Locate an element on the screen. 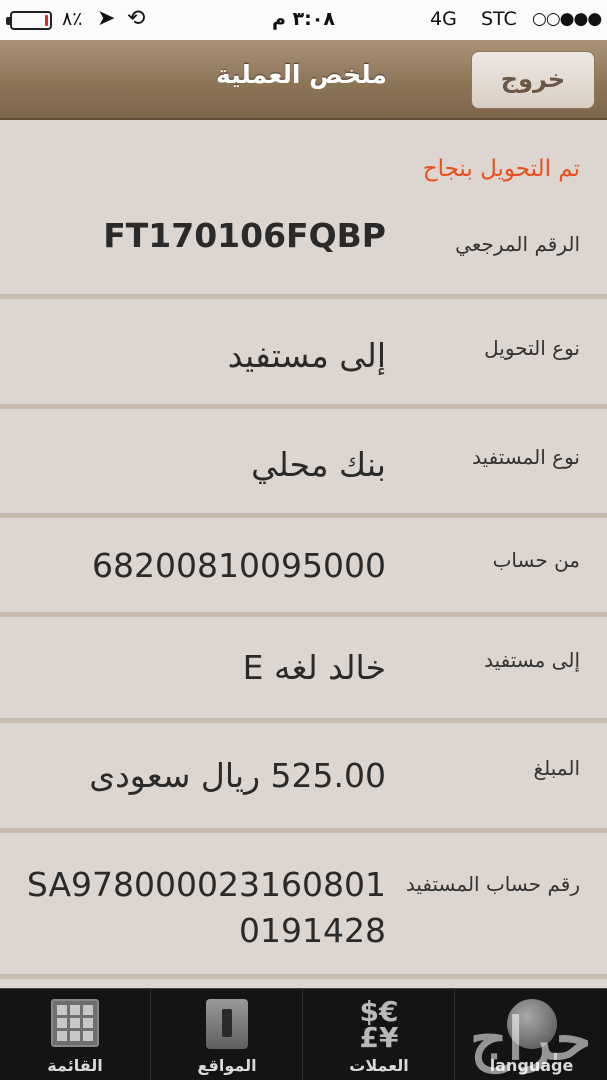  clock: ٣:٠٨ م is located at coordinates (303, 19).